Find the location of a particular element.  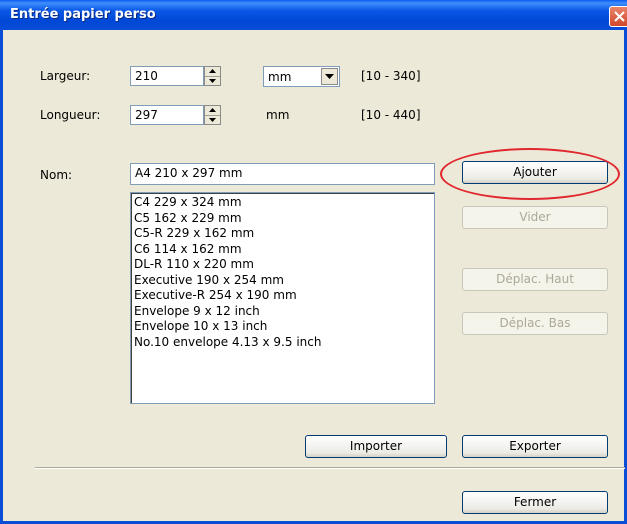

list-item: C5-R 229 x 162 mm is located at coordinates (282, 234).